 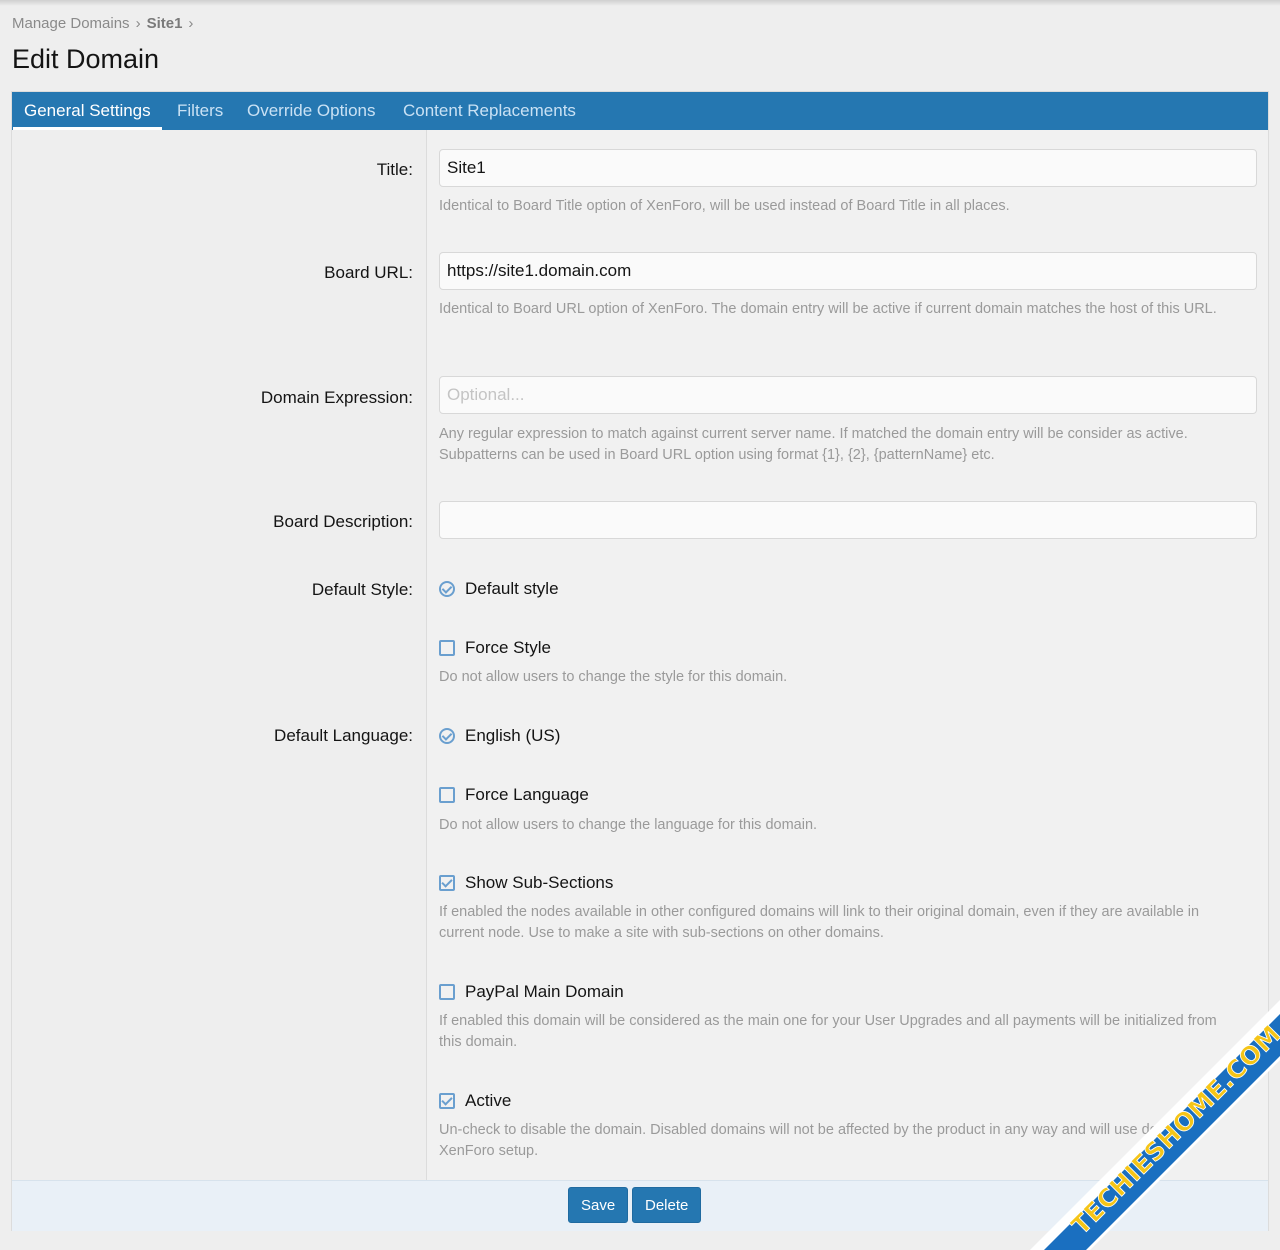 I want to click on breadcrumb: Manage Domains › Site1 ›, so click(x=105, y=23).